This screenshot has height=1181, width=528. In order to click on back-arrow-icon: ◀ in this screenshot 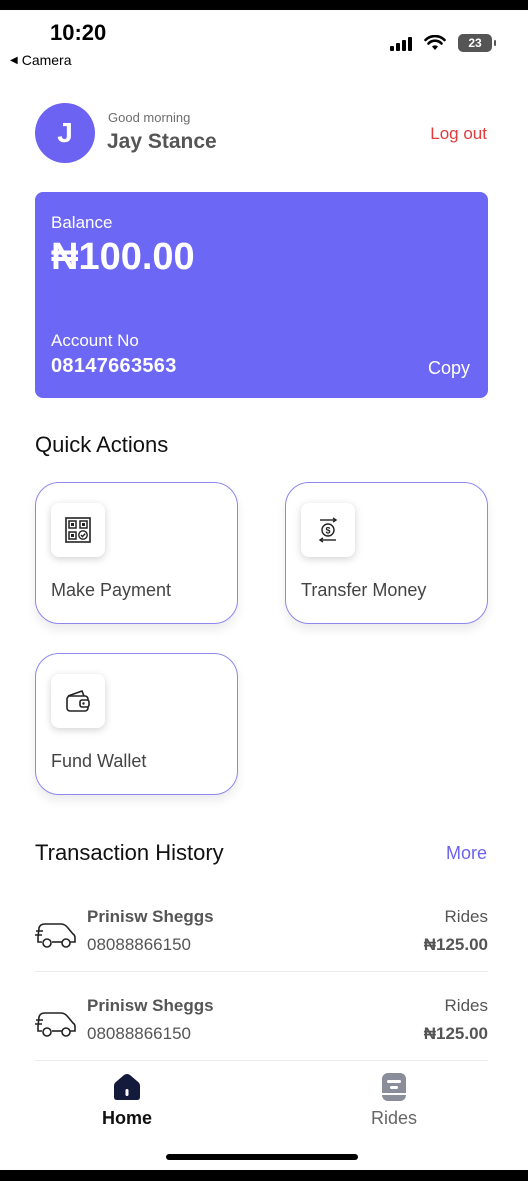, I will do `click(14, 60)`.